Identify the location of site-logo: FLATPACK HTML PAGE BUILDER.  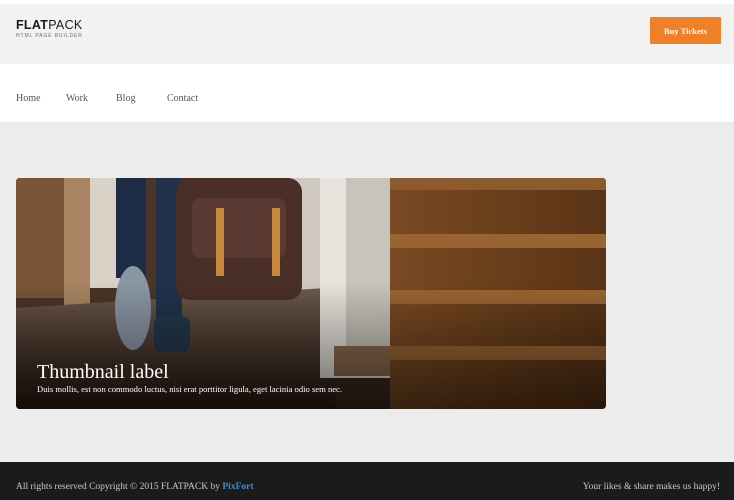
(49, 29).